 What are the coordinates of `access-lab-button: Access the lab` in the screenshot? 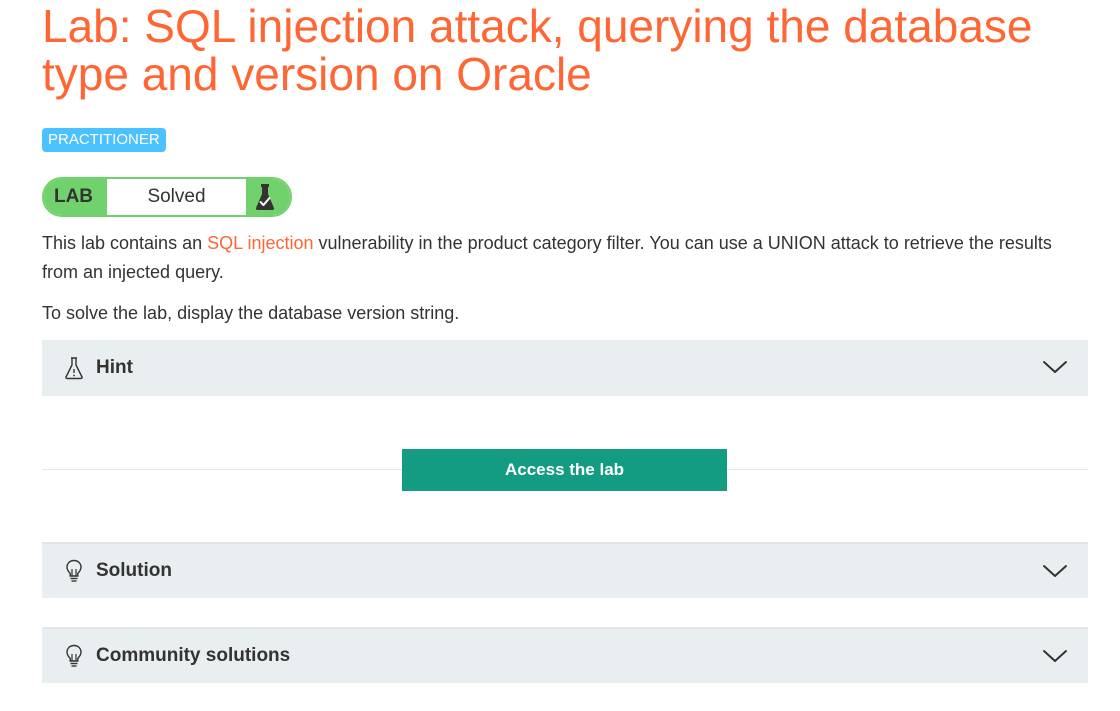 It's located at (564, 470).